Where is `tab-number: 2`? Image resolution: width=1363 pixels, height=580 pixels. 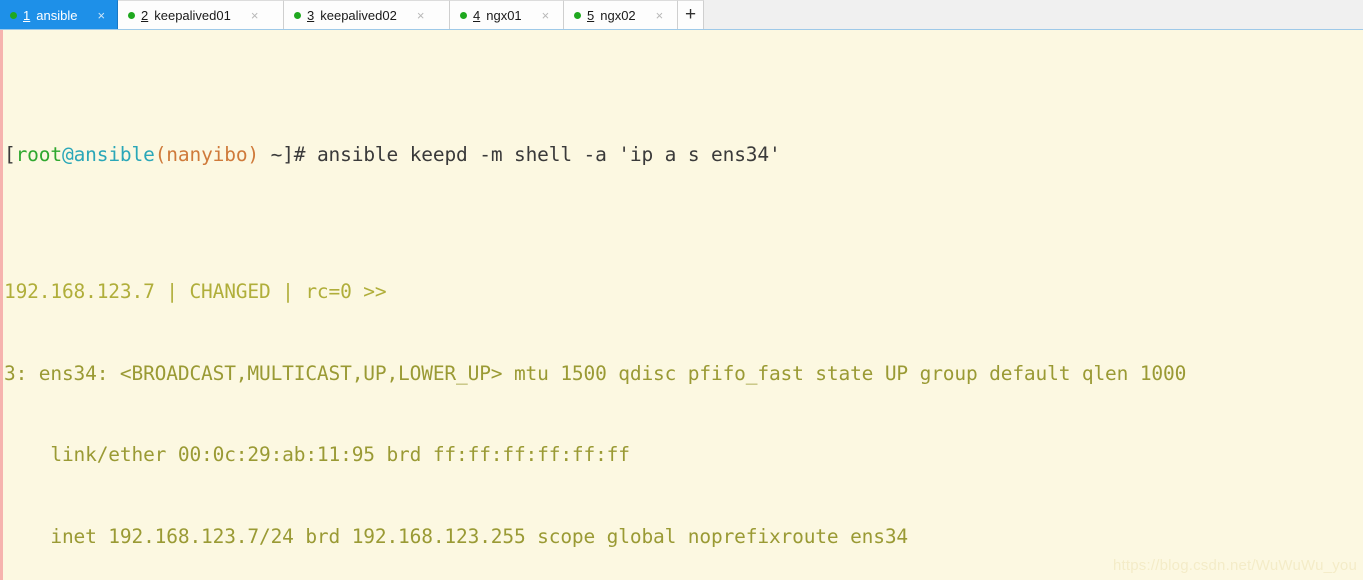 tab-number: 2 is located at coordinates (145, 15).